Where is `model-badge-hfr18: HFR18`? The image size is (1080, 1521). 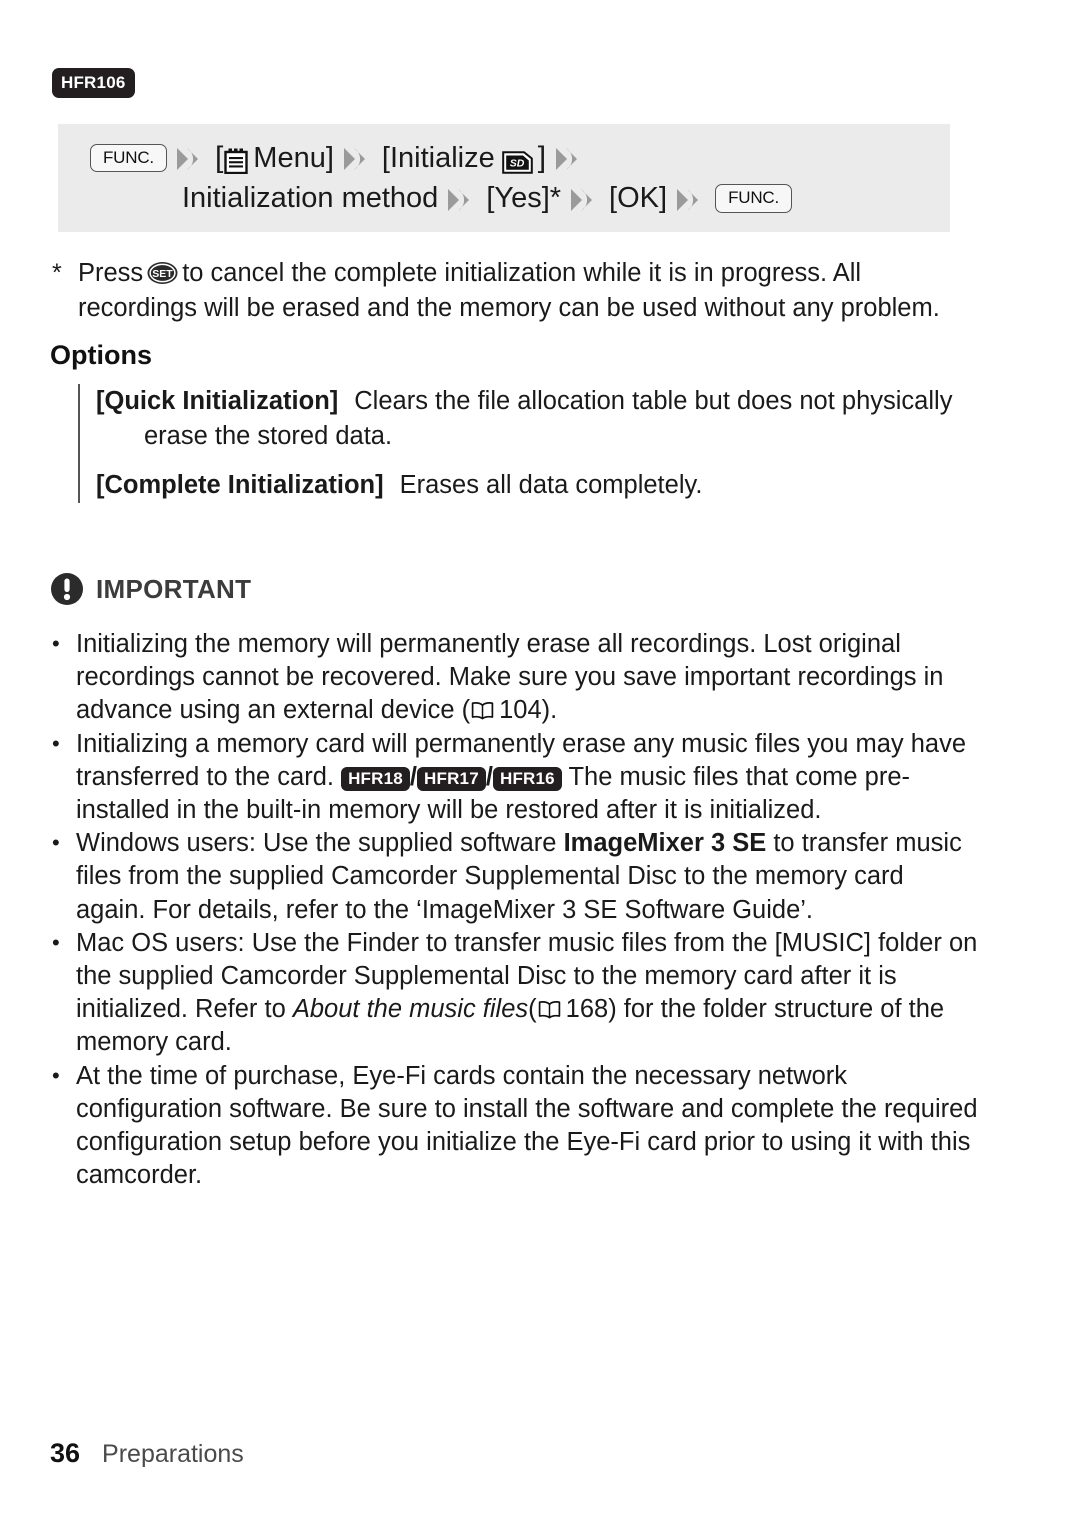 model-badge-hfr18: HFR18 is located at coordinates (375, 778).